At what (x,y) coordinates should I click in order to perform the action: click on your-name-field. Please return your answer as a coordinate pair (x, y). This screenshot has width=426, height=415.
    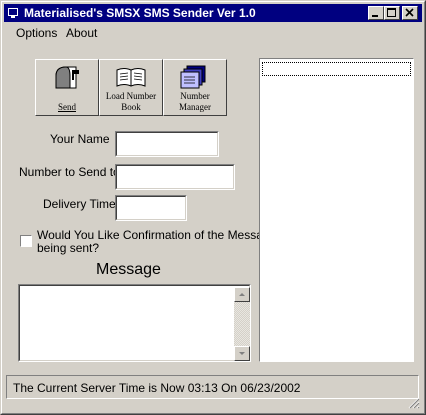
    Looking at the image, I should click on (167, 144).